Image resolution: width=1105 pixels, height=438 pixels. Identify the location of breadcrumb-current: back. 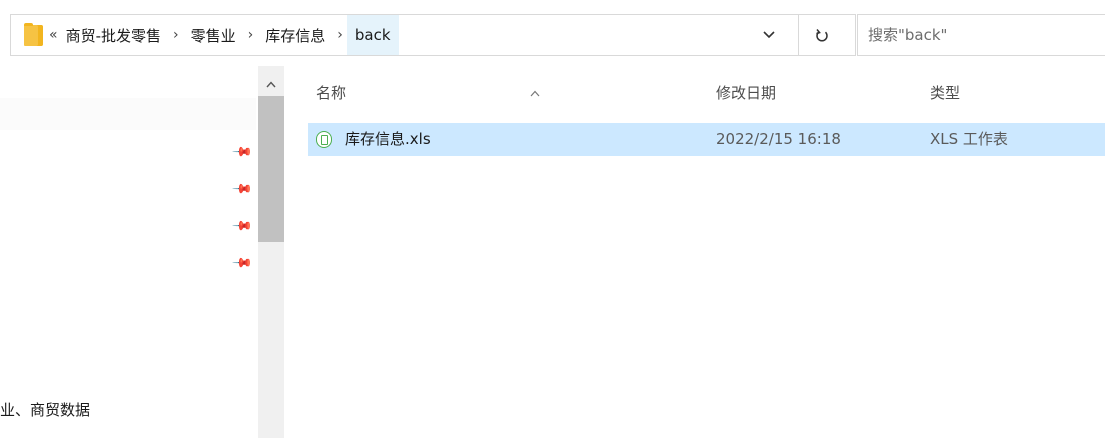
(372, 35).